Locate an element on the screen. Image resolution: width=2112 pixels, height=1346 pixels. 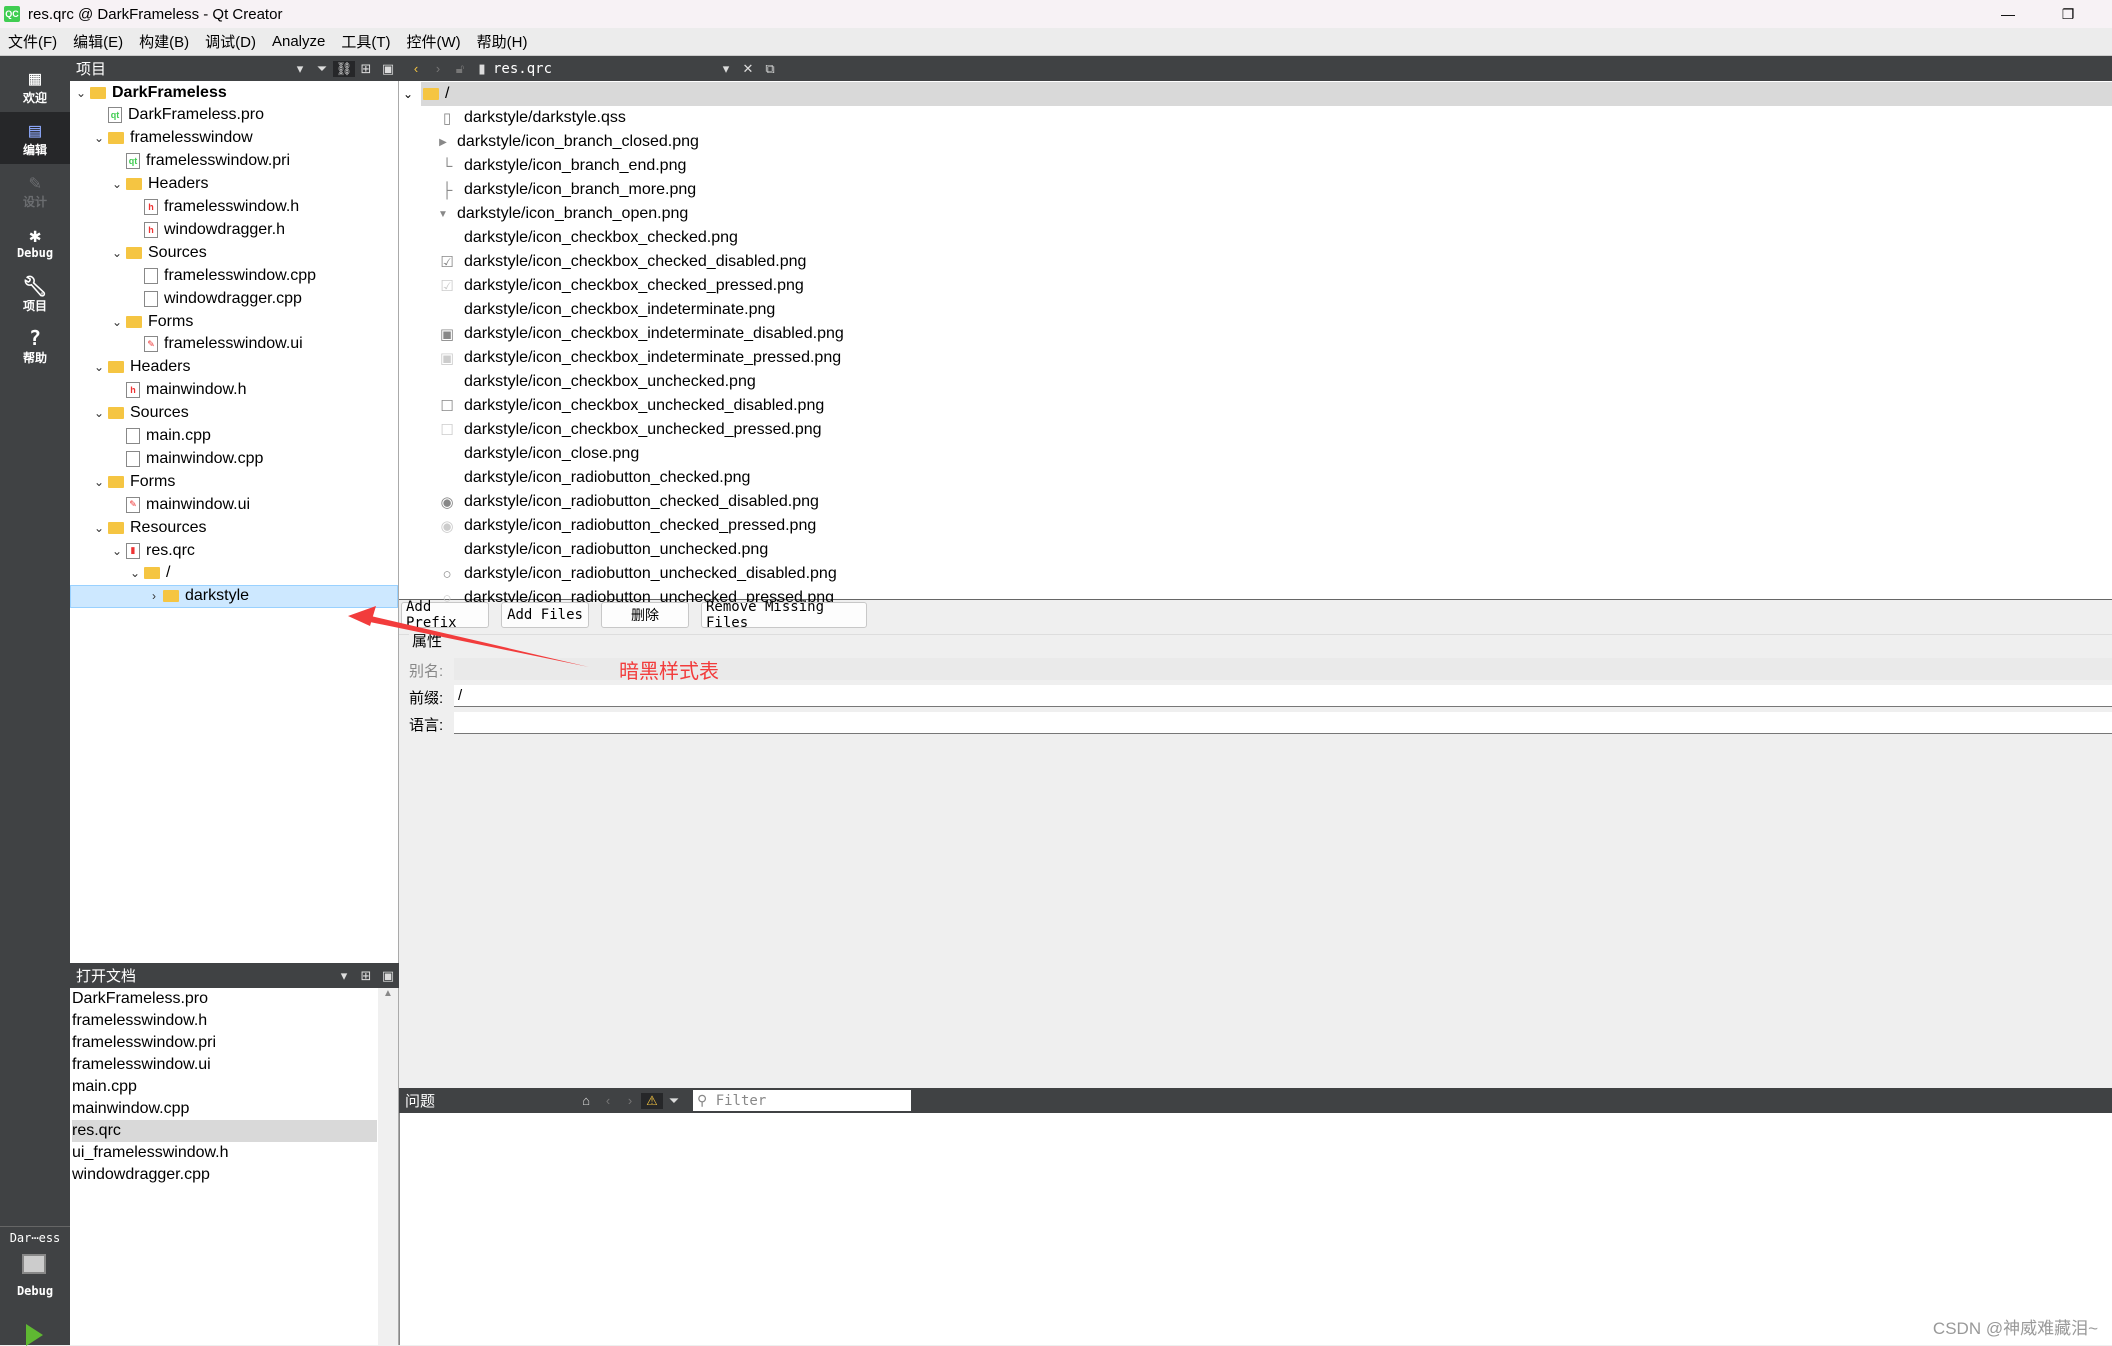
open-document-item: windowdragger.cpp is located at coordinates (224, 1175).